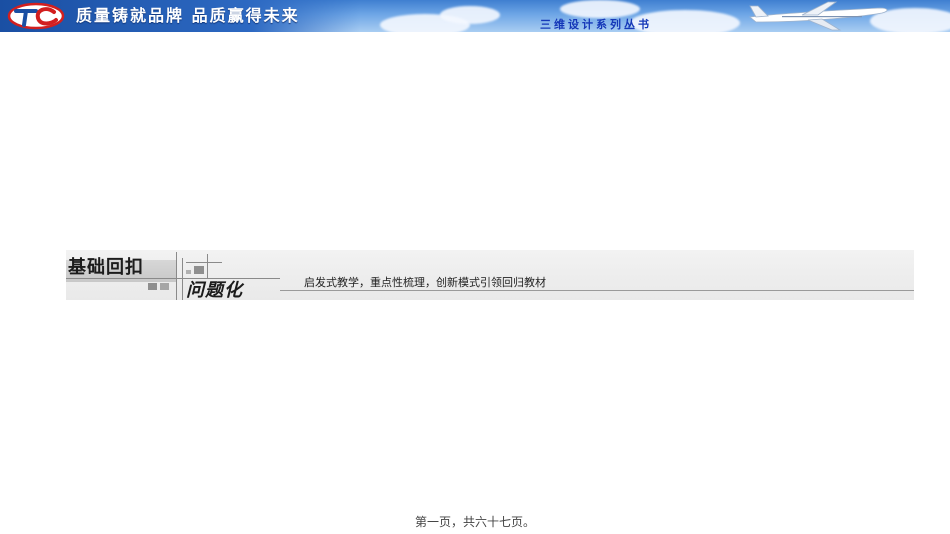 Image resolution: width=950 pixels, height=534 pixels. What do you see at coordinates (597, 290) in the screenshot?
I see `subtitle-underline` at bounding box center [597, 290].